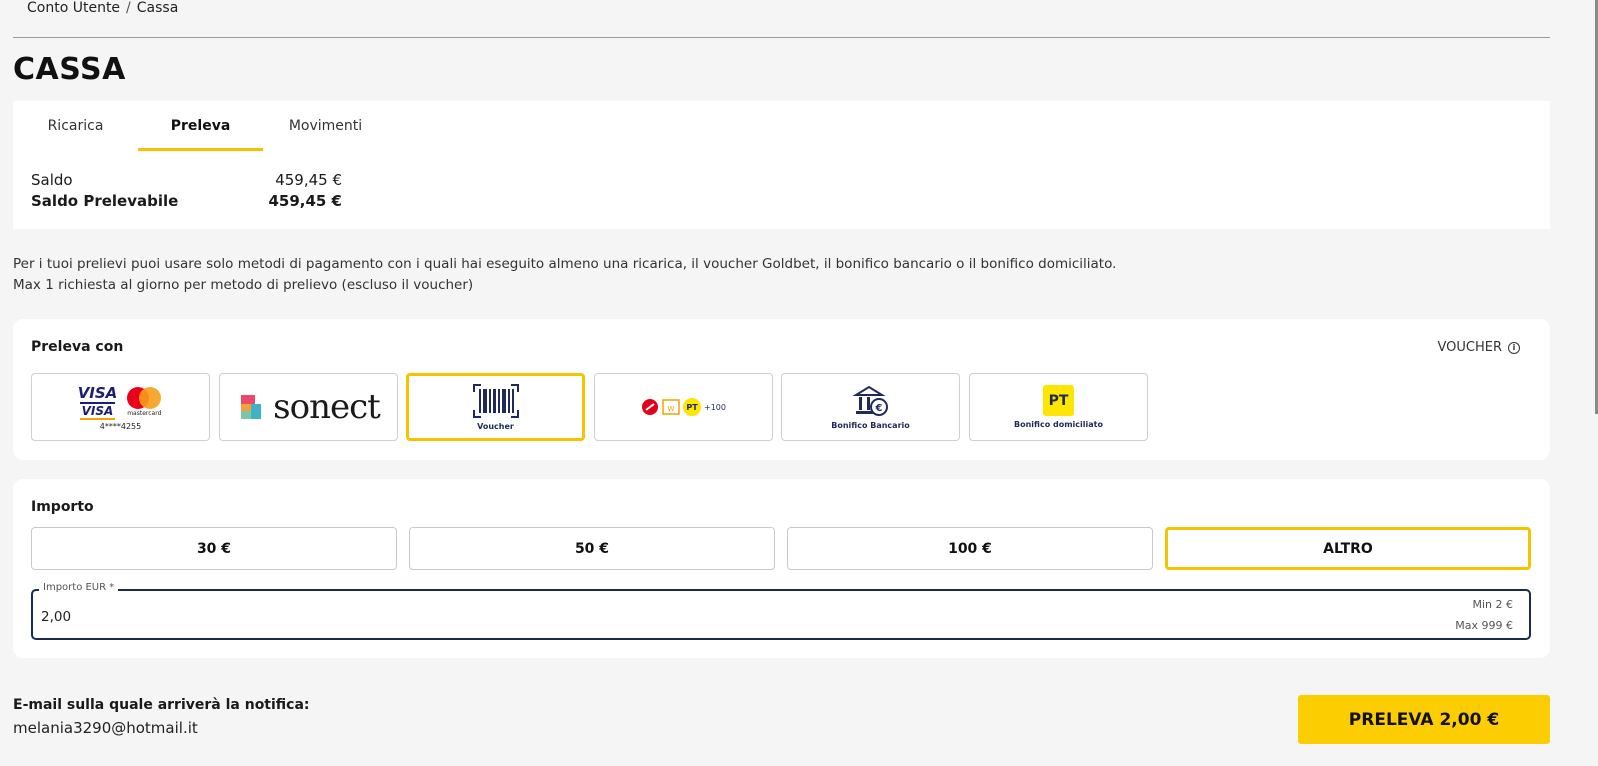 The height and width of the screenshot is (766, 1598). Describe the element at coordinates (308, 180) in the screenshot. I see `saldo-value: 459,45 €` at that location.